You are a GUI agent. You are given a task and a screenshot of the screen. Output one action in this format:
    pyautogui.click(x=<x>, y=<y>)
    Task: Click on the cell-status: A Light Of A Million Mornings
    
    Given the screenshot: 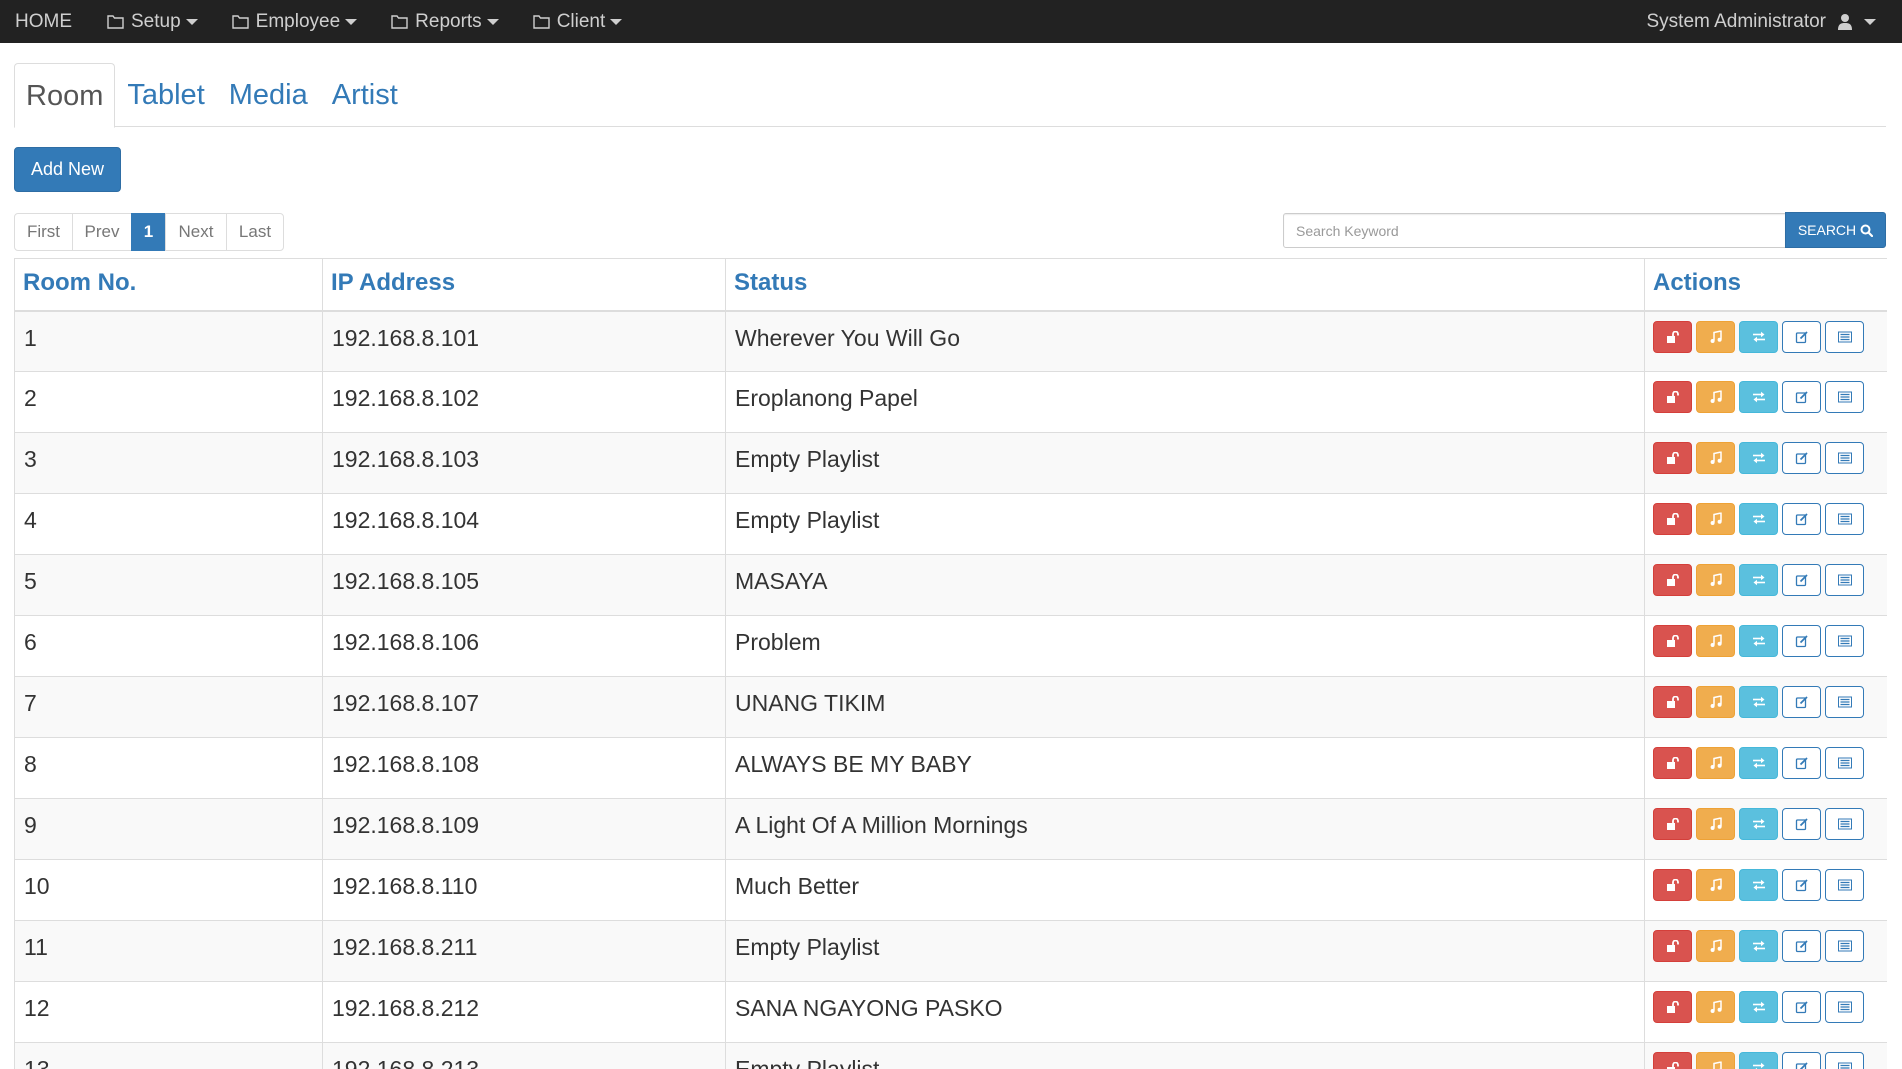 What is the action you would take?
    pyautogui.click(x=1185, y=829)
    